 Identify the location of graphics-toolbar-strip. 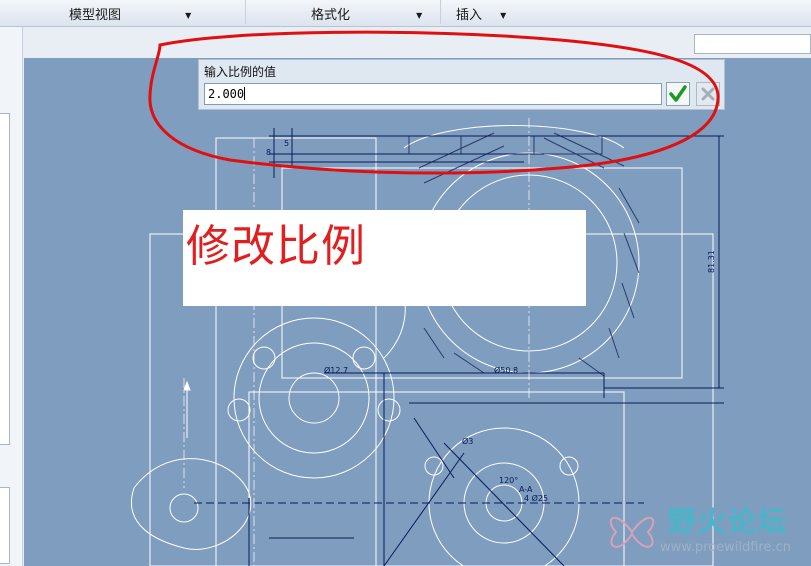
(417, 42).